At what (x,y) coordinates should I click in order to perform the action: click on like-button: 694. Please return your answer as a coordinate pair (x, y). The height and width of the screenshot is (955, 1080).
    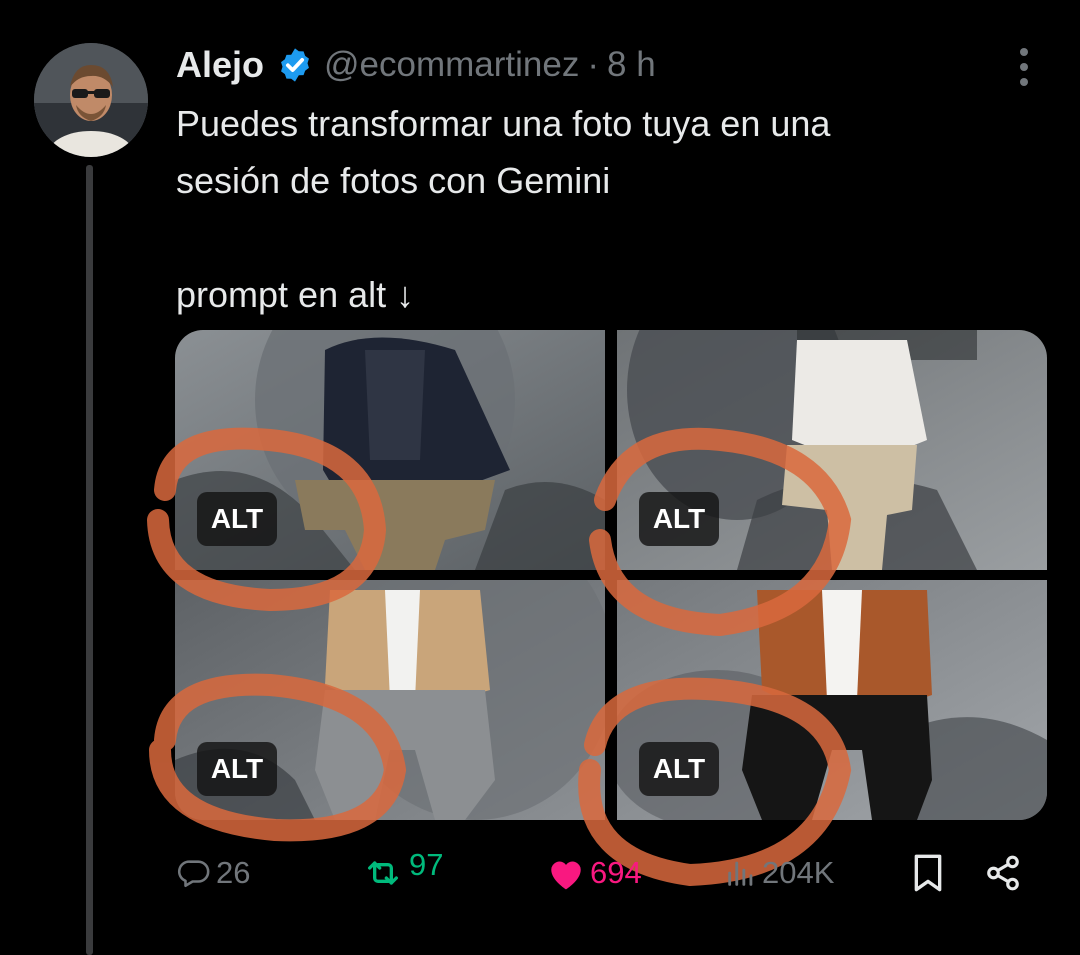
    Looking at the image, I should click on (594, 873).